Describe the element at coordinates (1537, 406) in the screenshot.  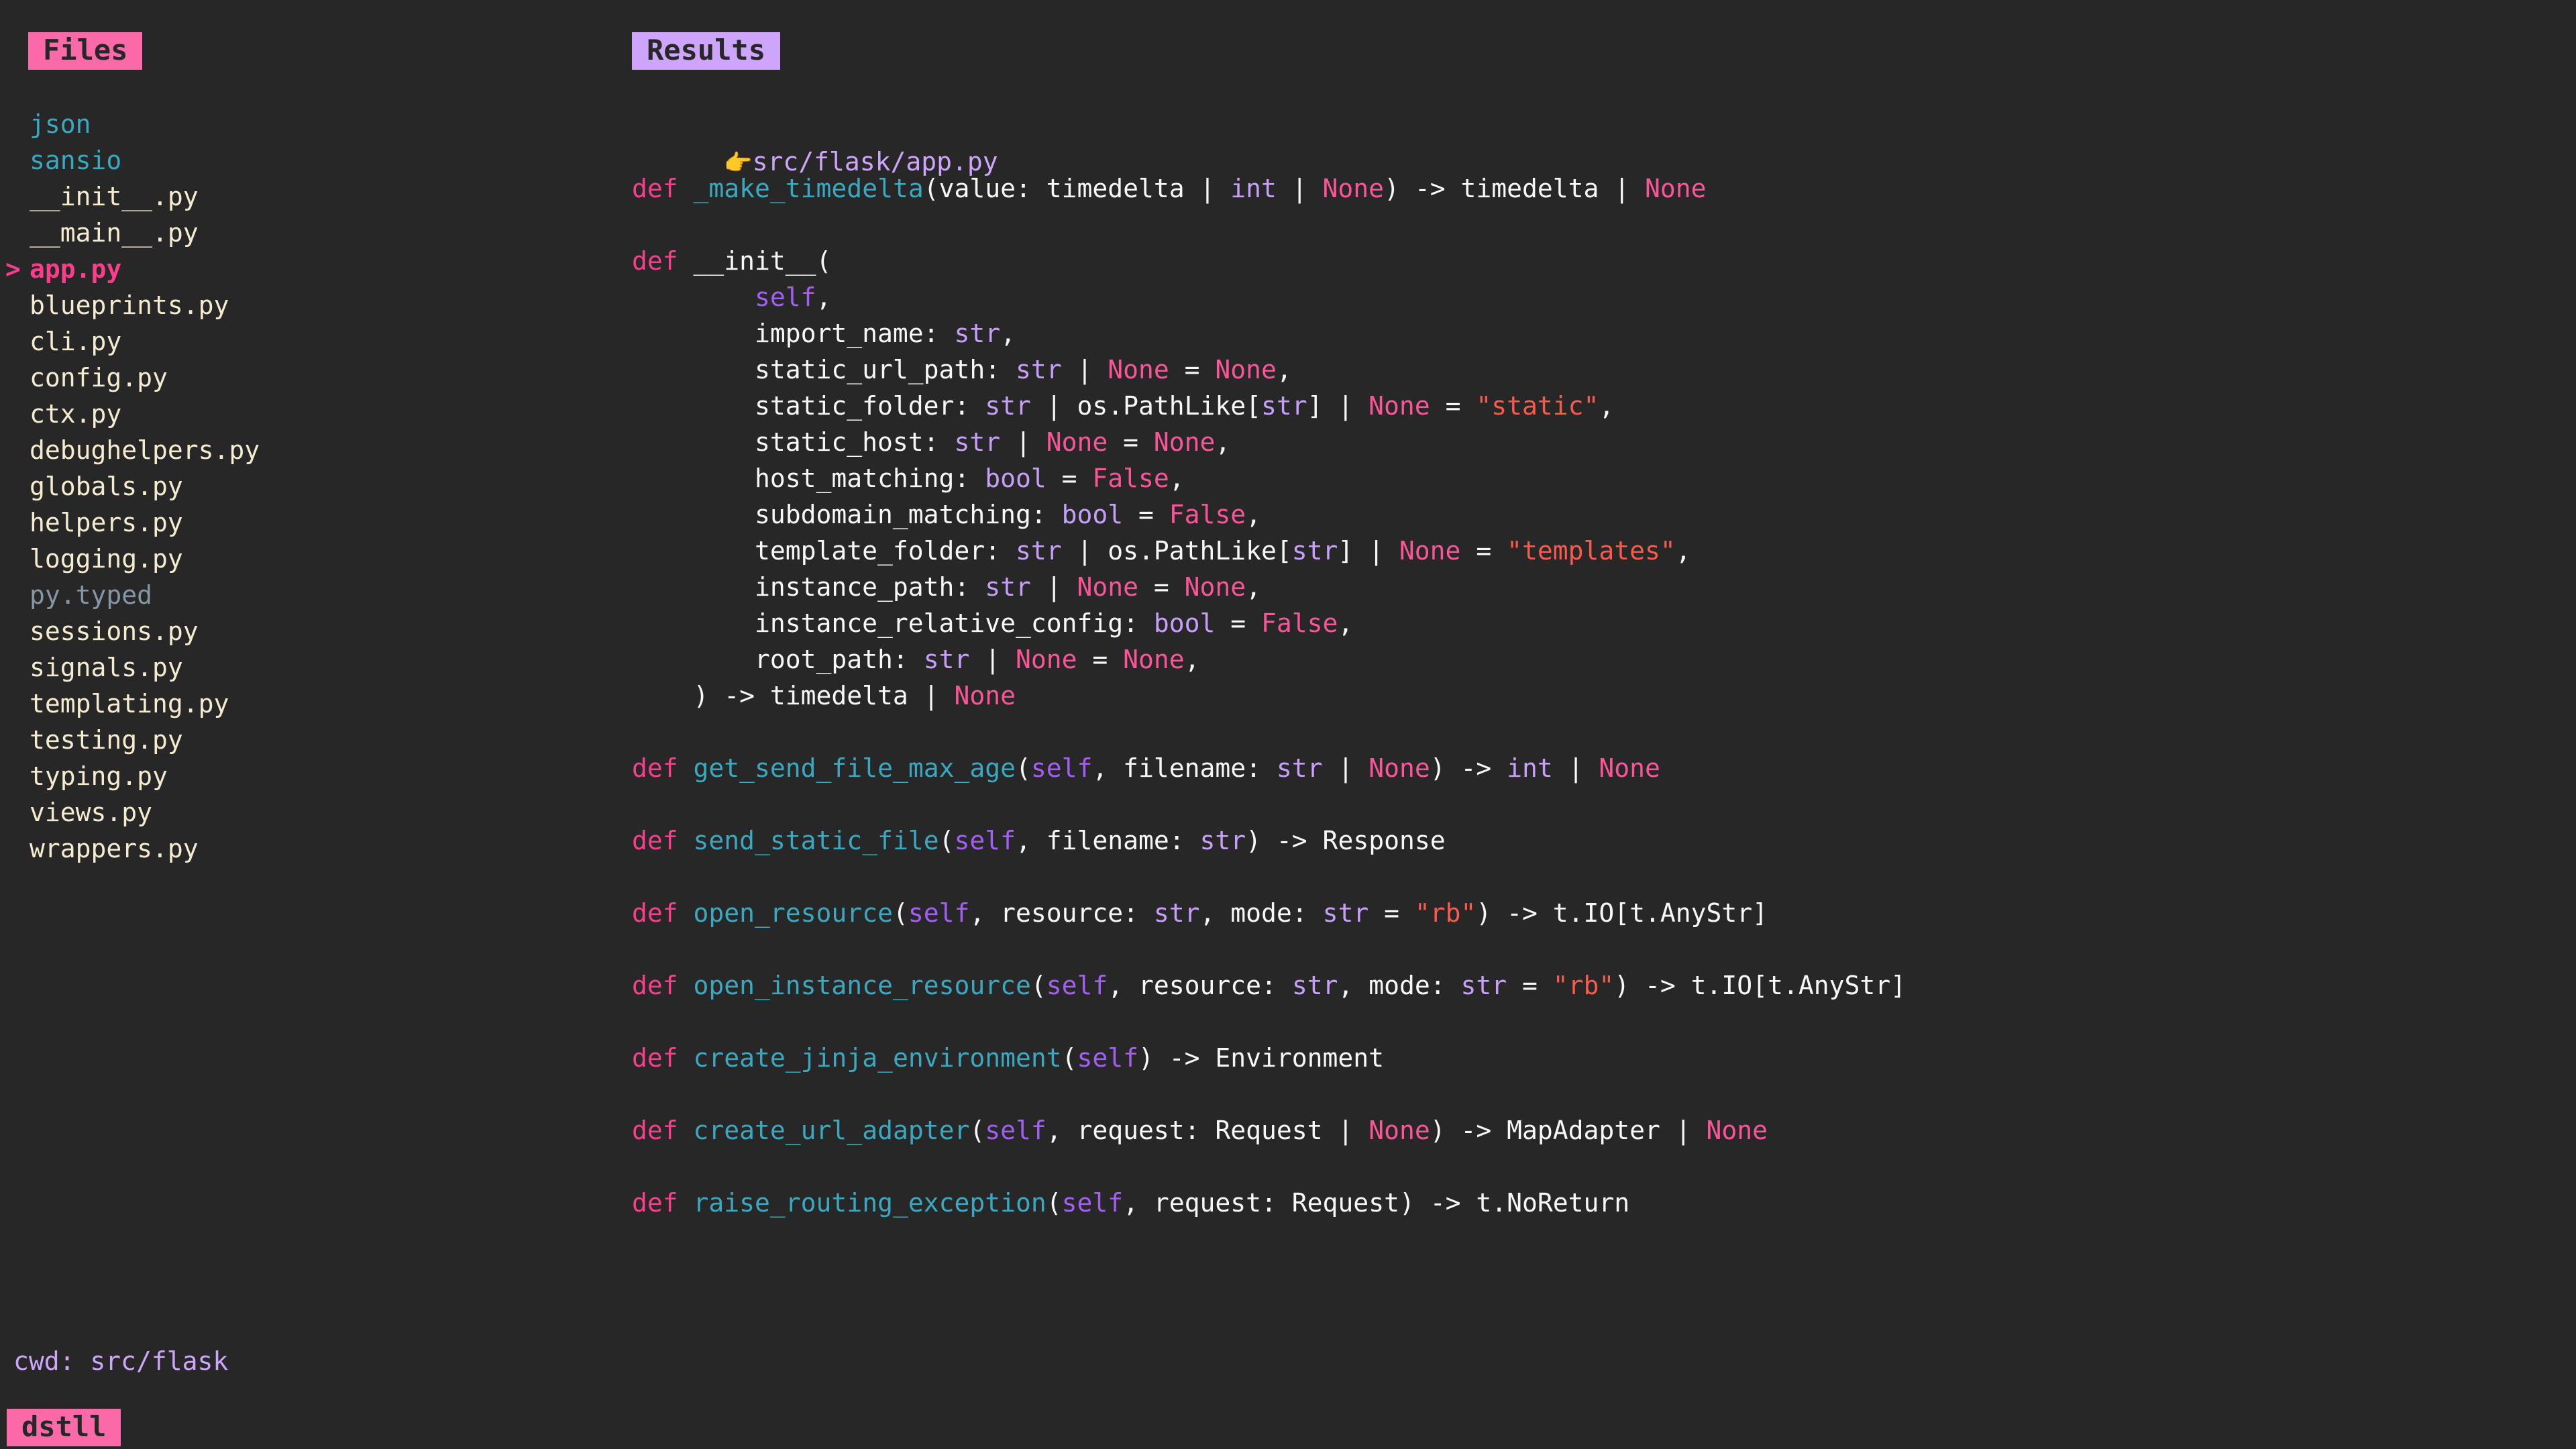
I see `code-token: "static"` at that location.